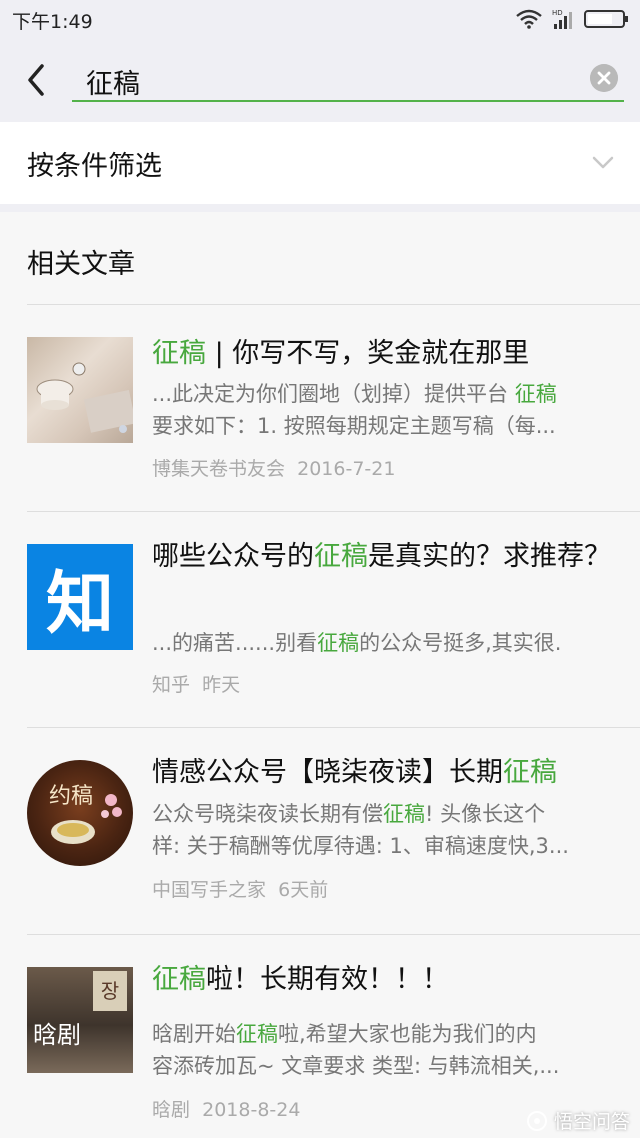  Describe the element at coordinates (251, 1110) in the screenshot. I see `article-date: 2018-8-24` at that location.